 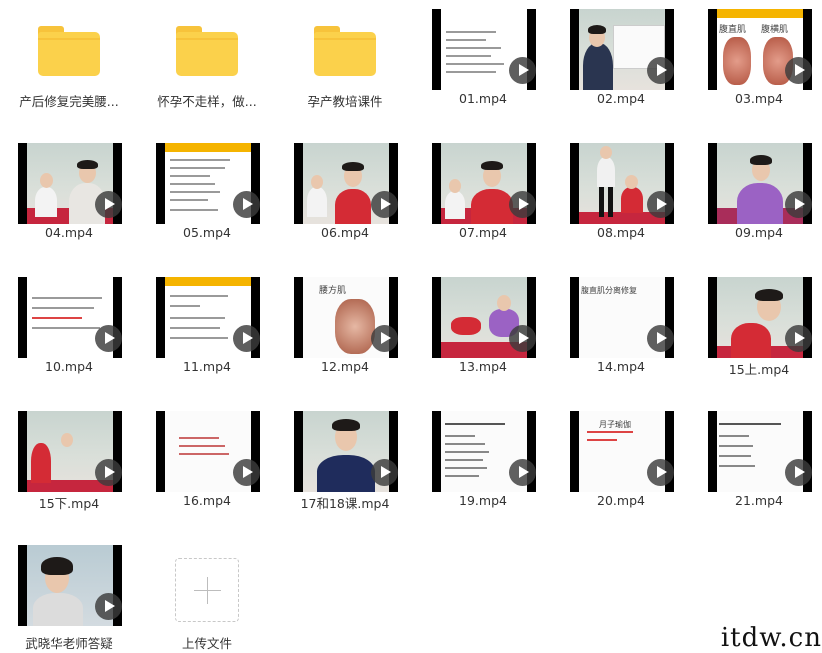 I want to click on video-item: 19.mp4, so click(x=483, y=467).